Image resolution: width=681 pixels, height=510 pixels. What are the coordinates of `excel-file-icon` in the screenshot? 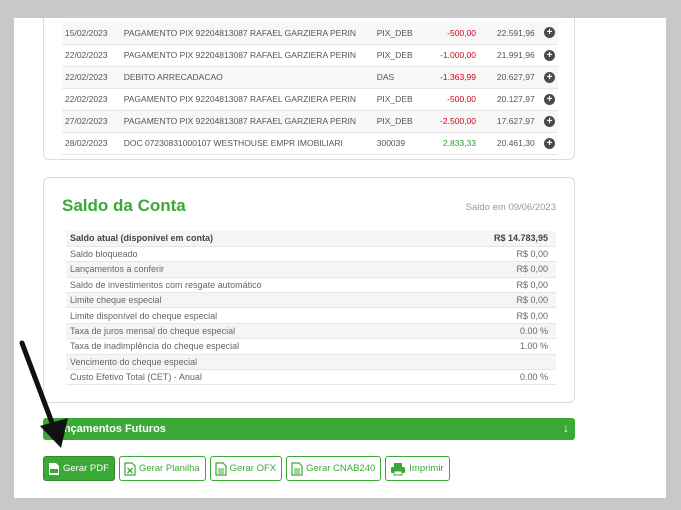 It's located at (130, 468).